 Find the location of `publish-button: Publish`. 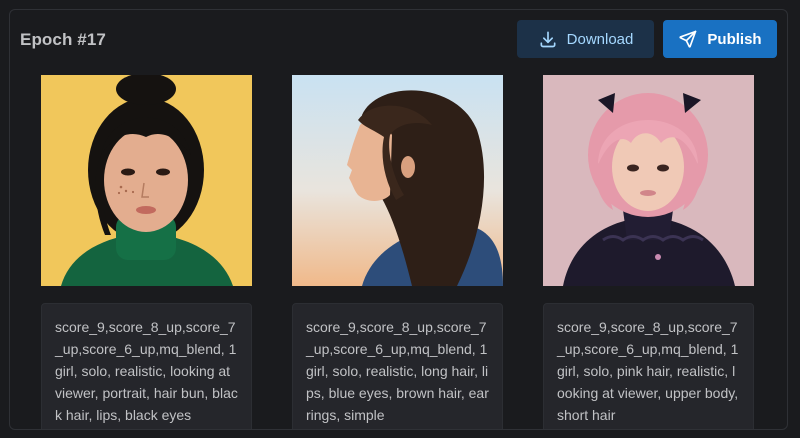

publish-button: Publish is located at coordinates (720, 39).